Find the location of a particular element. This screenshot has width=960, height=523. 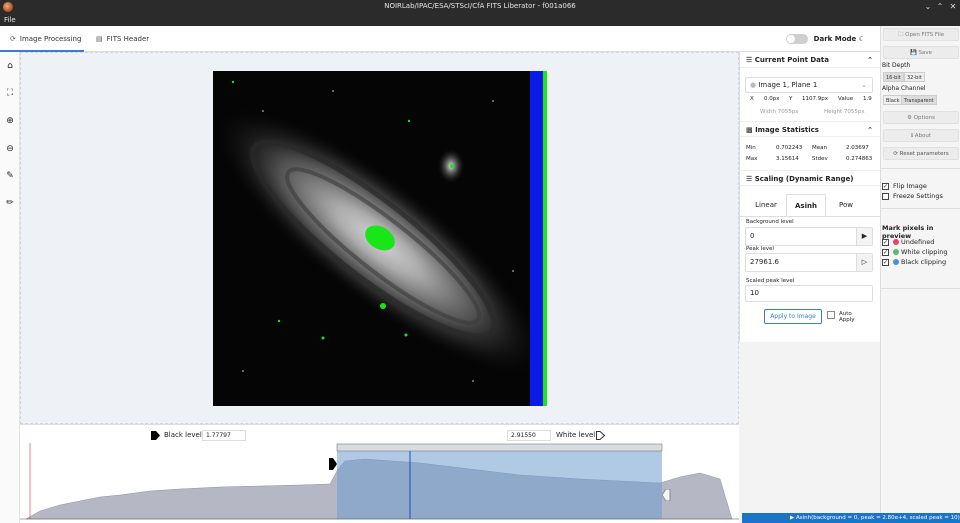

white-handle-icon: ▷ is located at coordinates (864, 262).